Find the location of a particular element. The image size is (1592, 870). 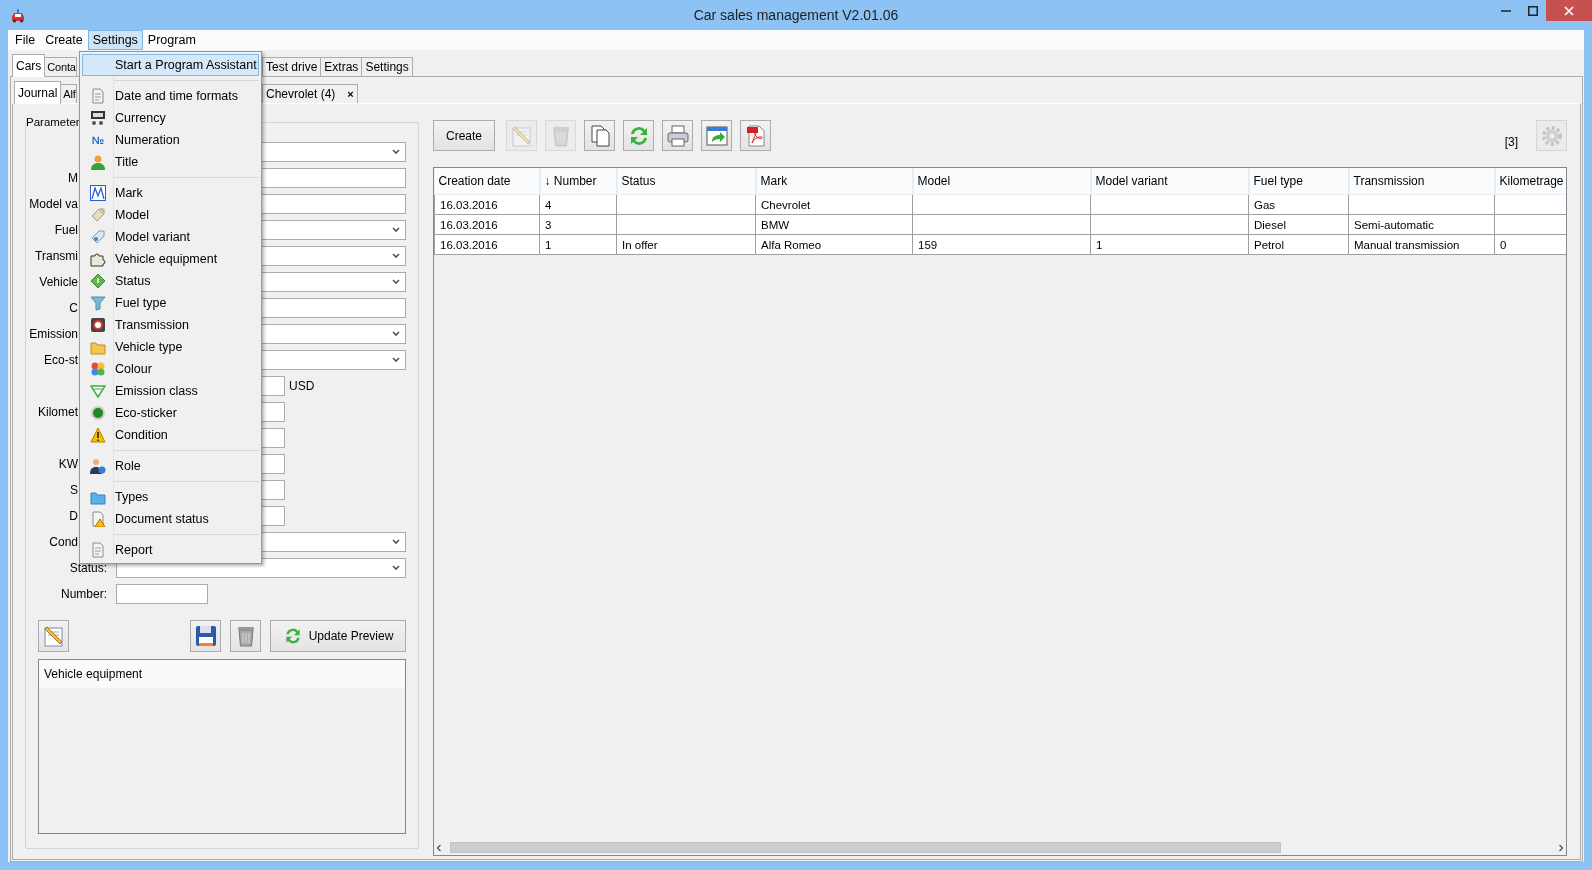

window-title: Car sales management V2.01.06 is located at coordinates (796, 15).